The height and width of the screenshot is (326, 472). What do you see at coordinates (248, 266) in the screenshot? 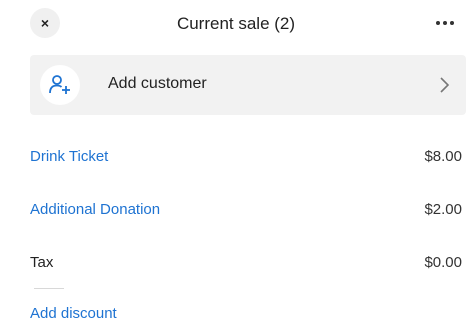
I see `tax-row: Tax $0.00` at bounding box center [248, 266].